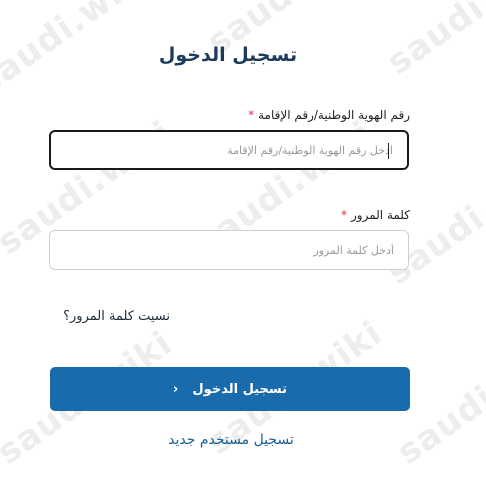  Describe the element at coordinates (334, 115) in the screenshot. I see `id-label-text: رقم الهوية الوطنية/رقم الإقامة` at that location.